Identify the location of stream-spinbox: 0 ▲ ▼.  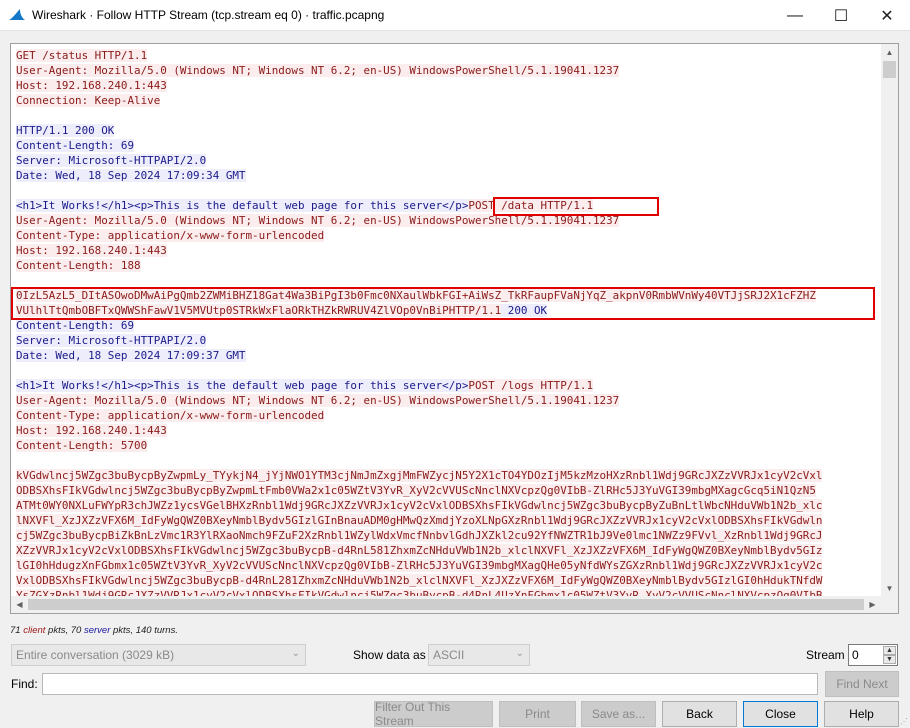
(873, 655).